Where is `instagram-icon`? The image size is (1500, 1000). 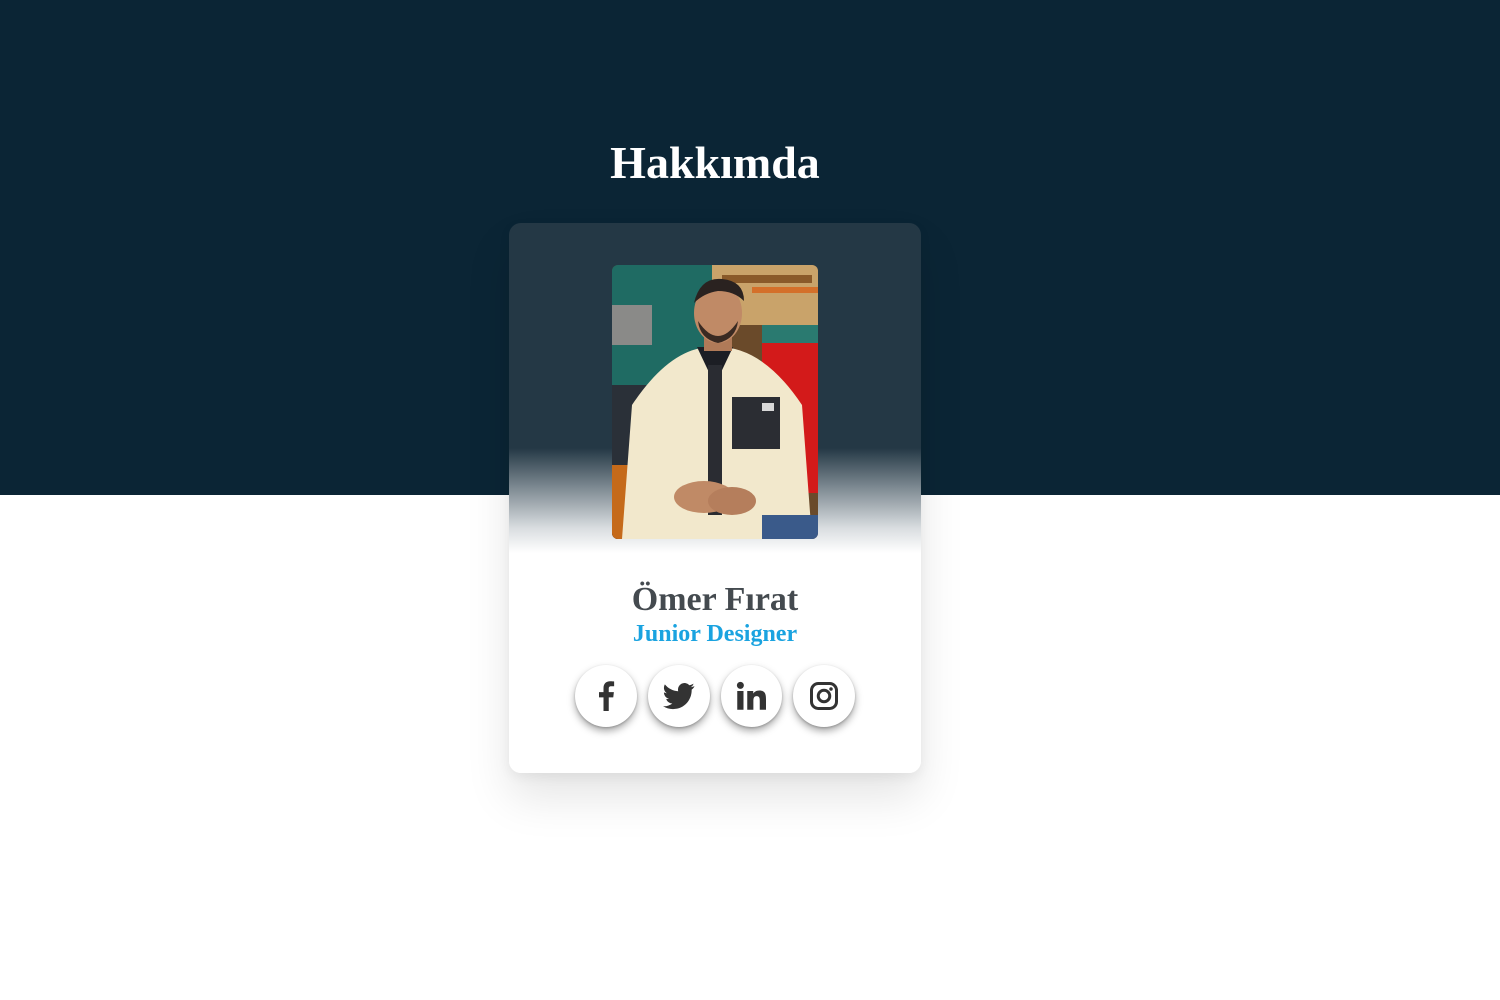
instagram-icon is located at coordinates (824, 696).